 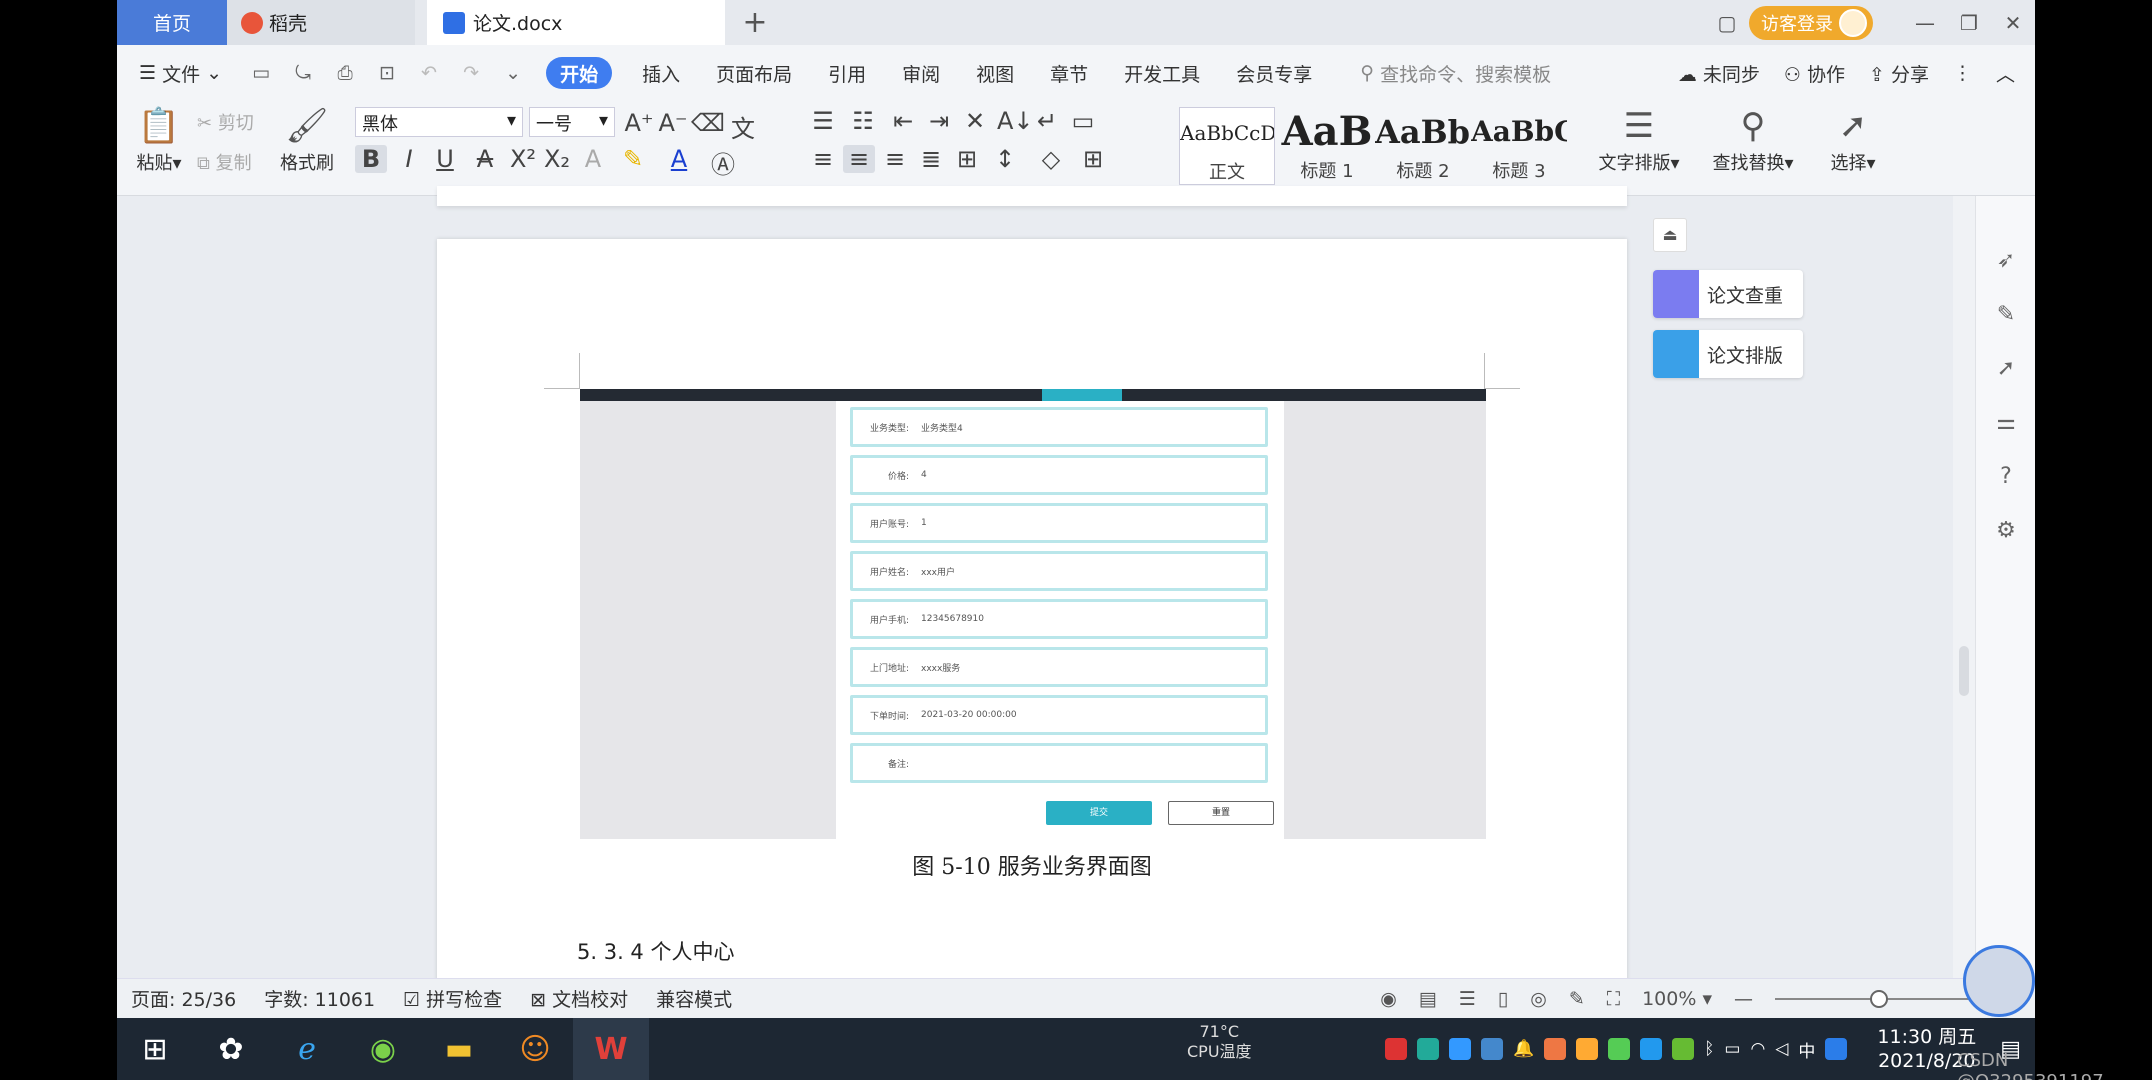 What do you see at coordinates (1969, 22) in the screenshot?
I see `restore-button: ❐` at bounding box center [1969, 22].